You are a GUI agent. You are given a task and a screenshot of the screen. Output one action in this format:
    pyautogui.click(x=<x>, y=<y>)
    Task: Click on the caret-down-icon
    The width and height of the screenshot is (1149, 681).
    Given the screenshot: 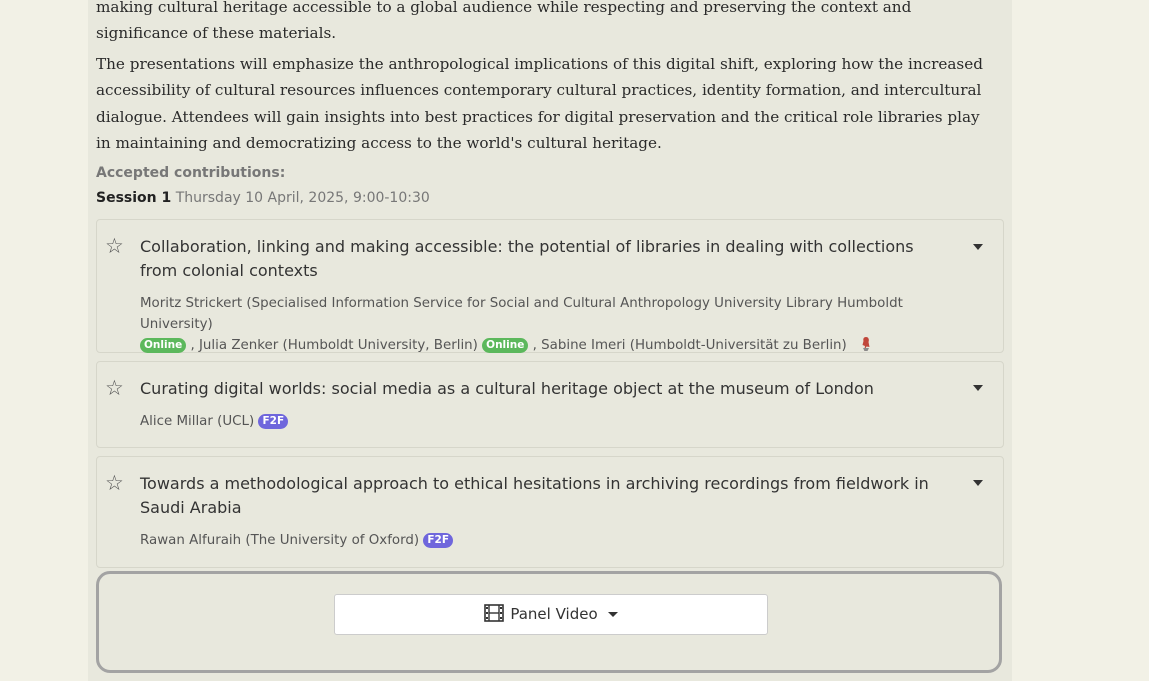 What is the action you would take?
    pyautogui.click(x=613, y=614)
    